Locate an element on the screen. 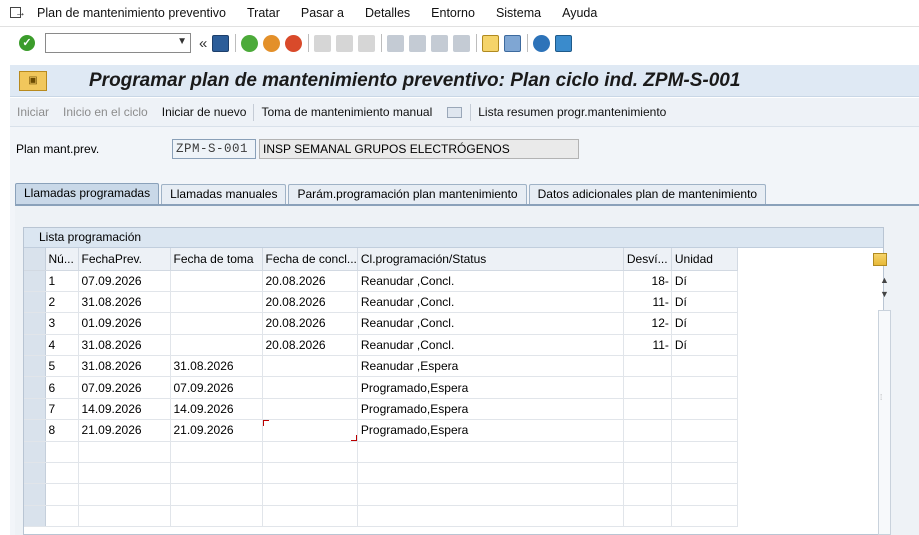  fecha-prev-cell is located at coordinates (124, 452).